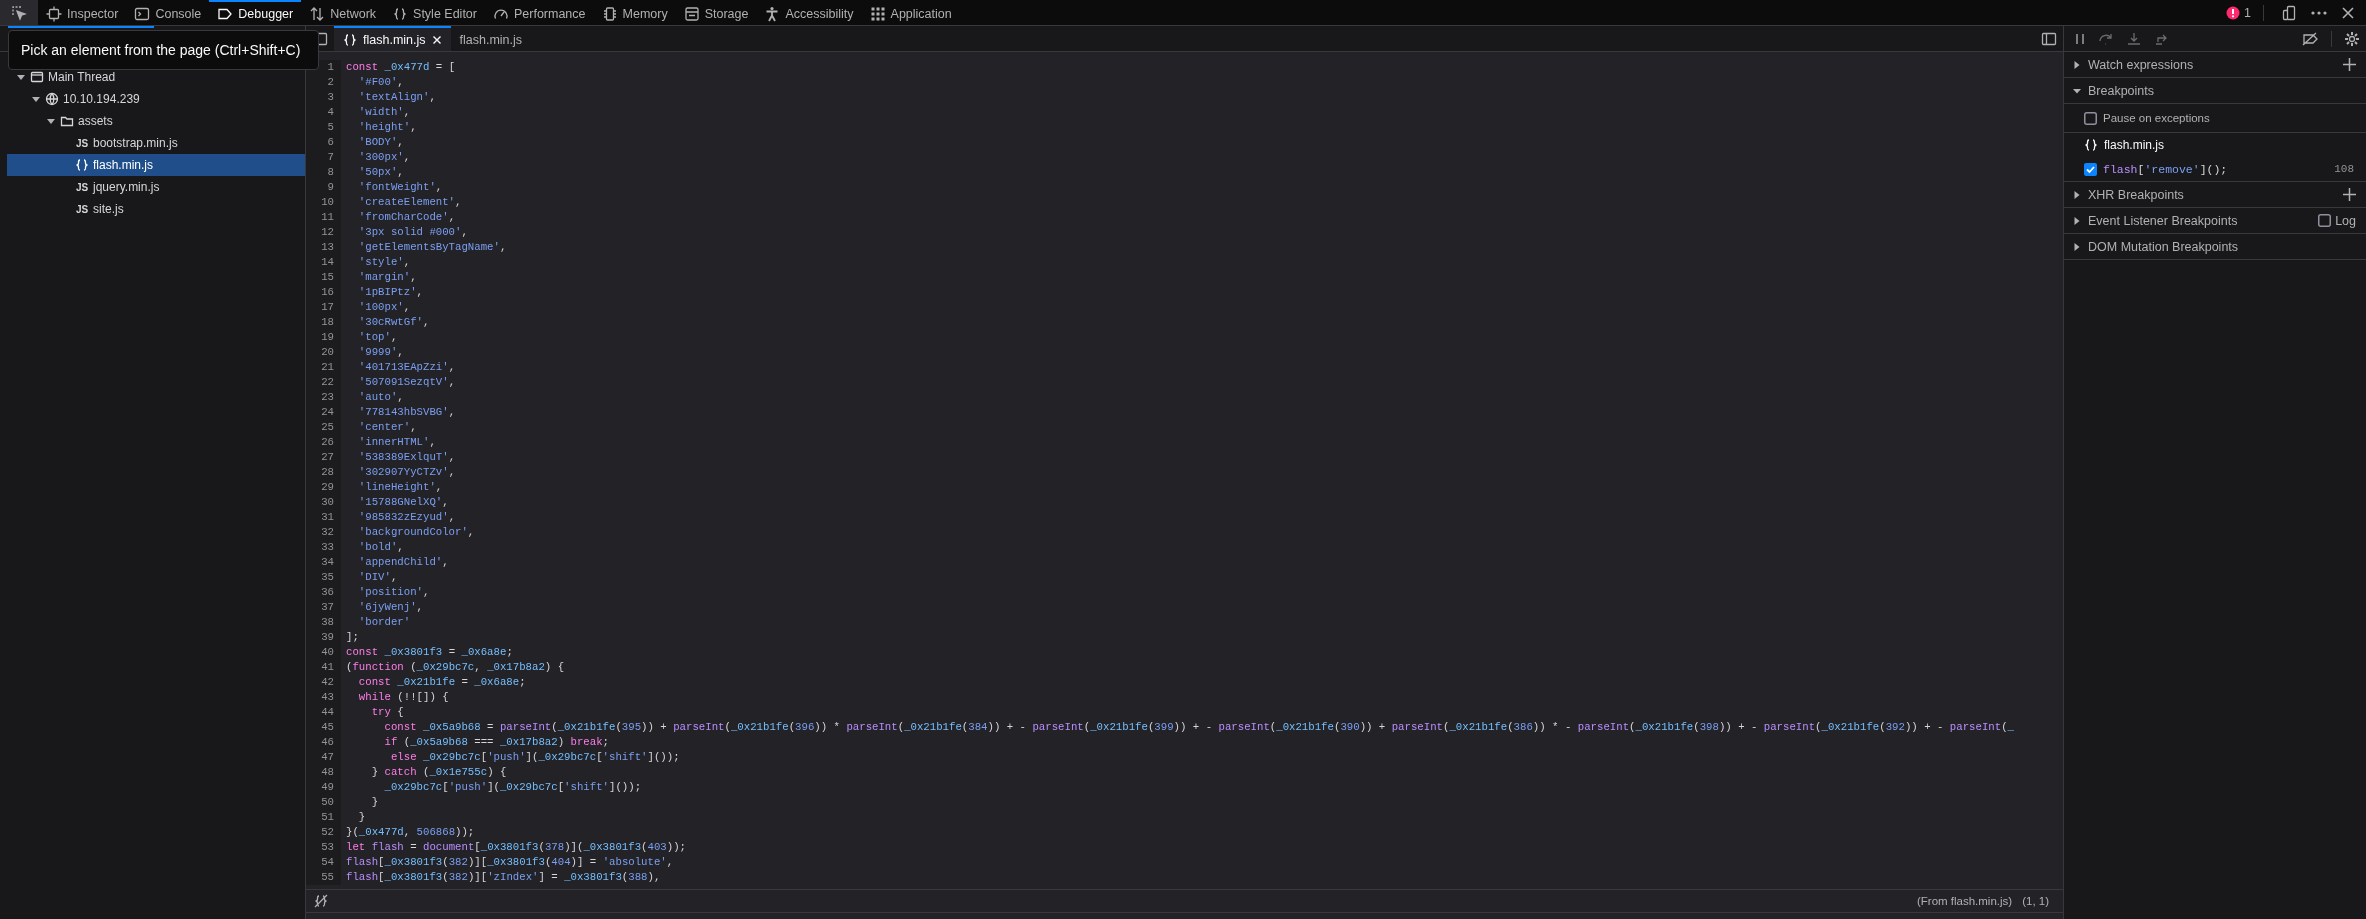 This screenshot has width=2366, height=919. I want to click on line-number: 39, so click(323, 637).